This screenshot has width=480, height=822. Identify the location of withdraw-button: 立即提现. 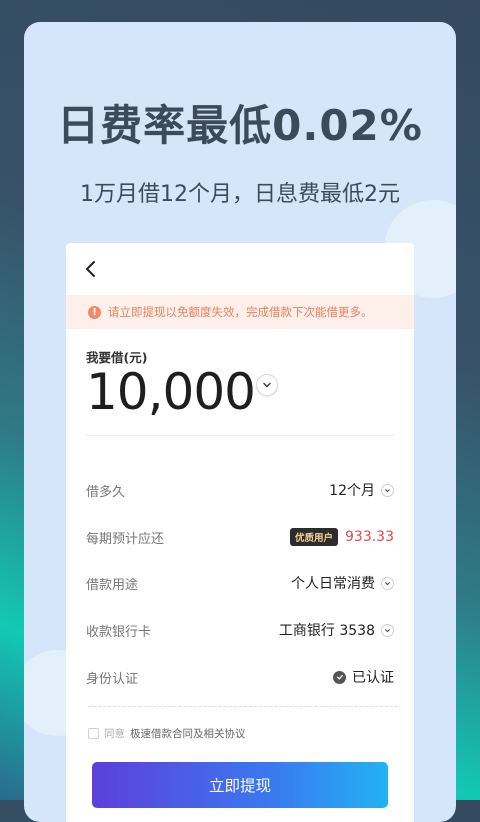
(240, 785).